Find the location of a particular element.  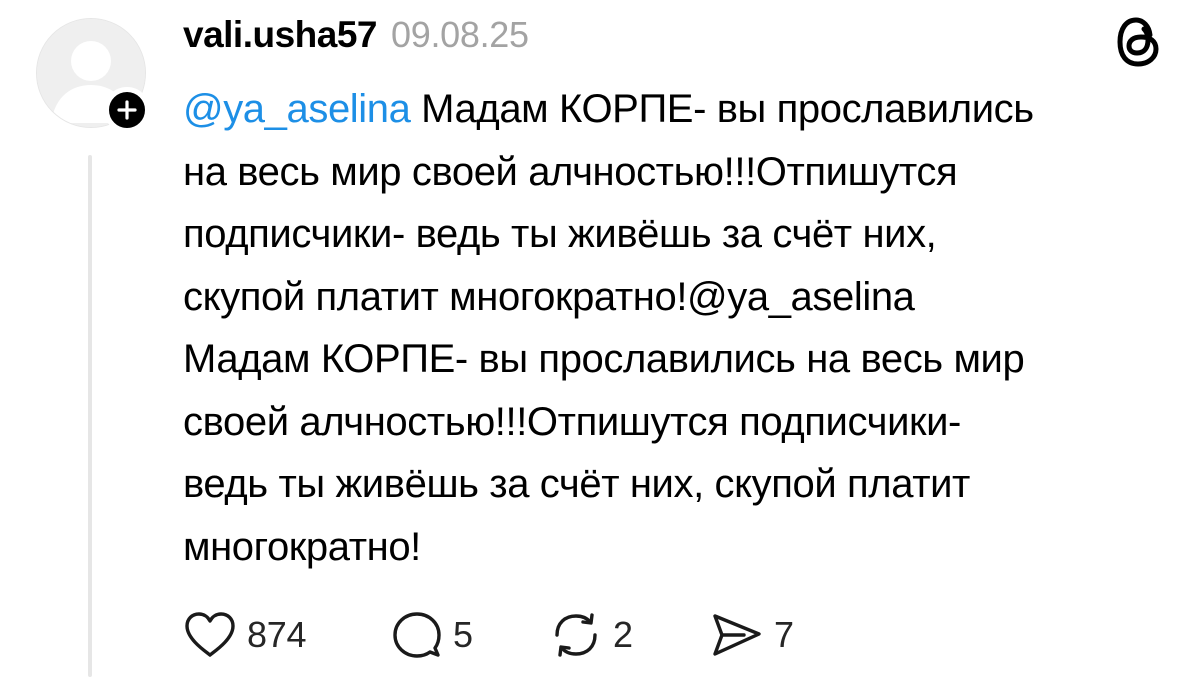

send-icon is located at coordinates (737, 635).